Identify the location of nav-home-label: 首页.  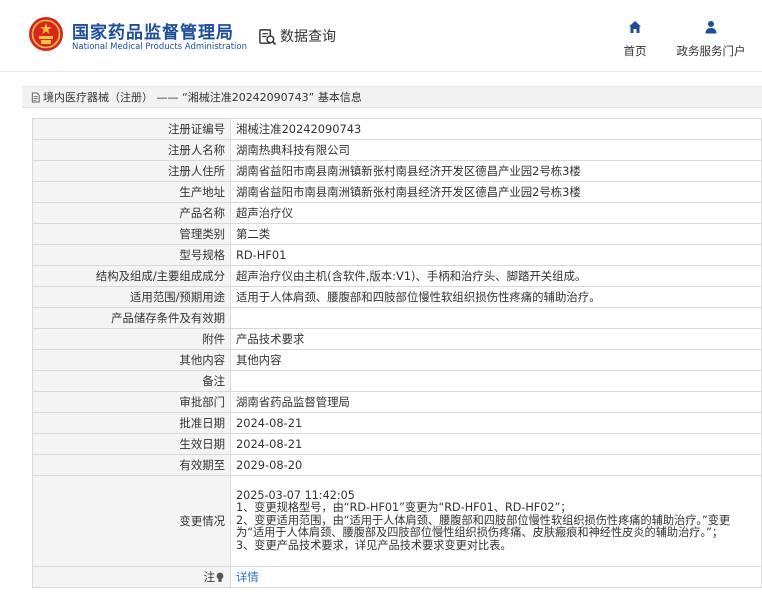
(635, 51).